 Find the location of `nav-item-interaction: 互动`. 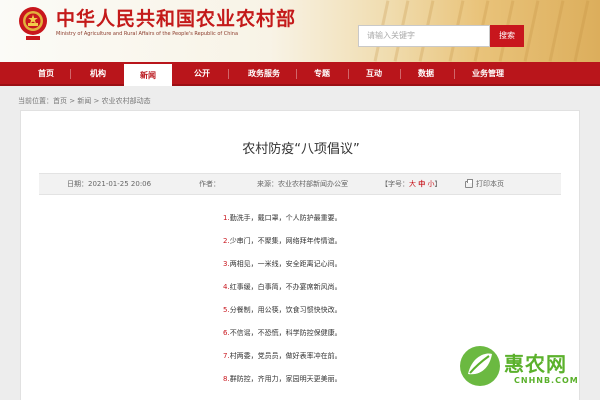

nav-item-interaction: 互动 is located at coordinates (374, 74).